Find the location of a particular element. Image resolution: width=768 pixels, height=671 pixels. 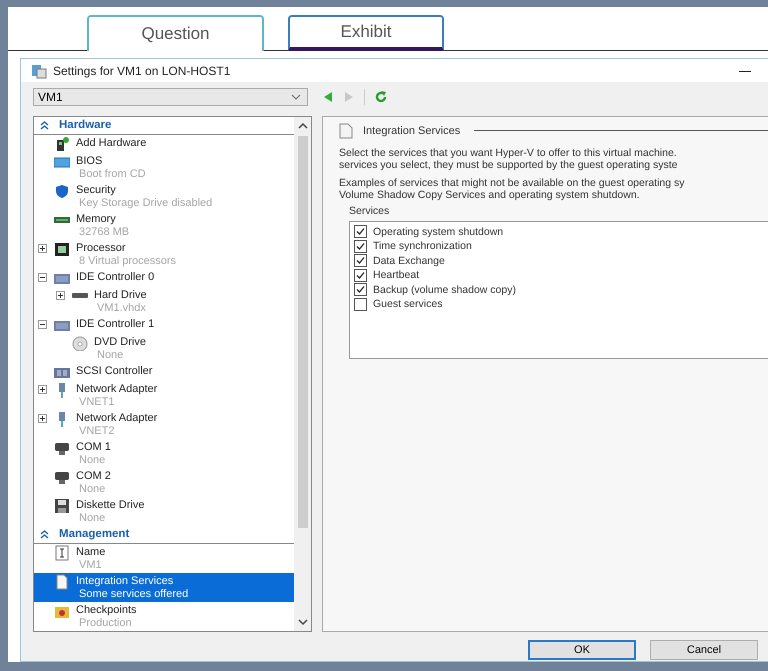

item-label: COM 1 is located at coordinates (93, 447).